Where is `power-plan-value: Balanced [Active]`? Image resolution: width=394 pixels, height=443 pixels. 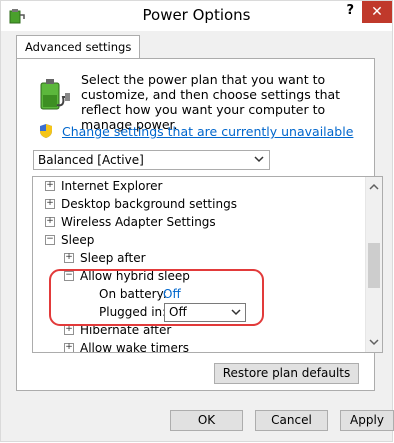
power-plan-value: Balanced [Active] is located at coordinates (91, 160).